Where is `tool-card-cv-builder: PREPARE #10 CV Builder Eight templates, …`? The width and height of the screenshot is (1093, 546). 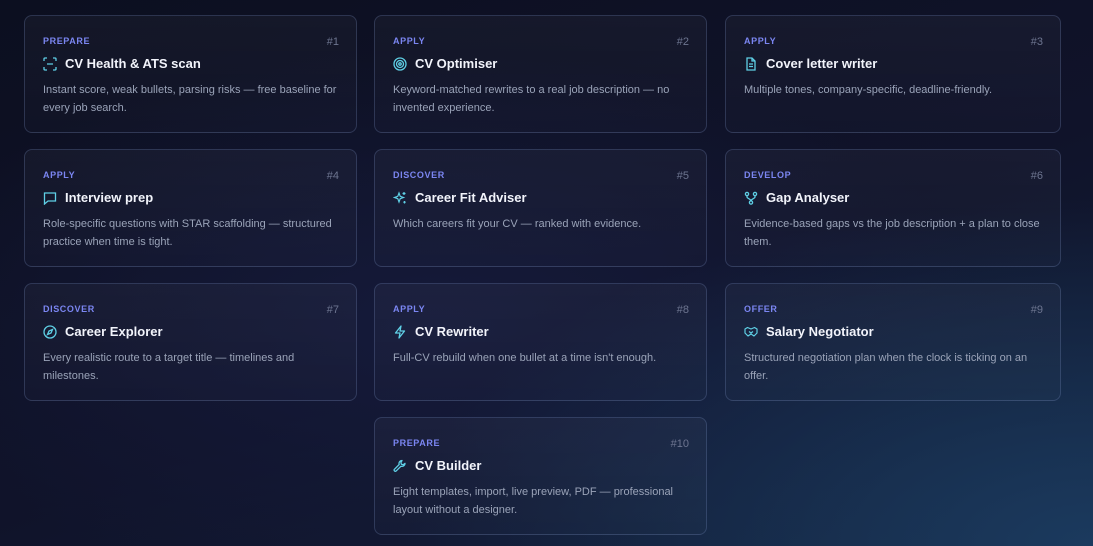
tool-card-cv-builder: PREPARE #10 CV Builder Eight templates, … is located at coordinates (540, 476).